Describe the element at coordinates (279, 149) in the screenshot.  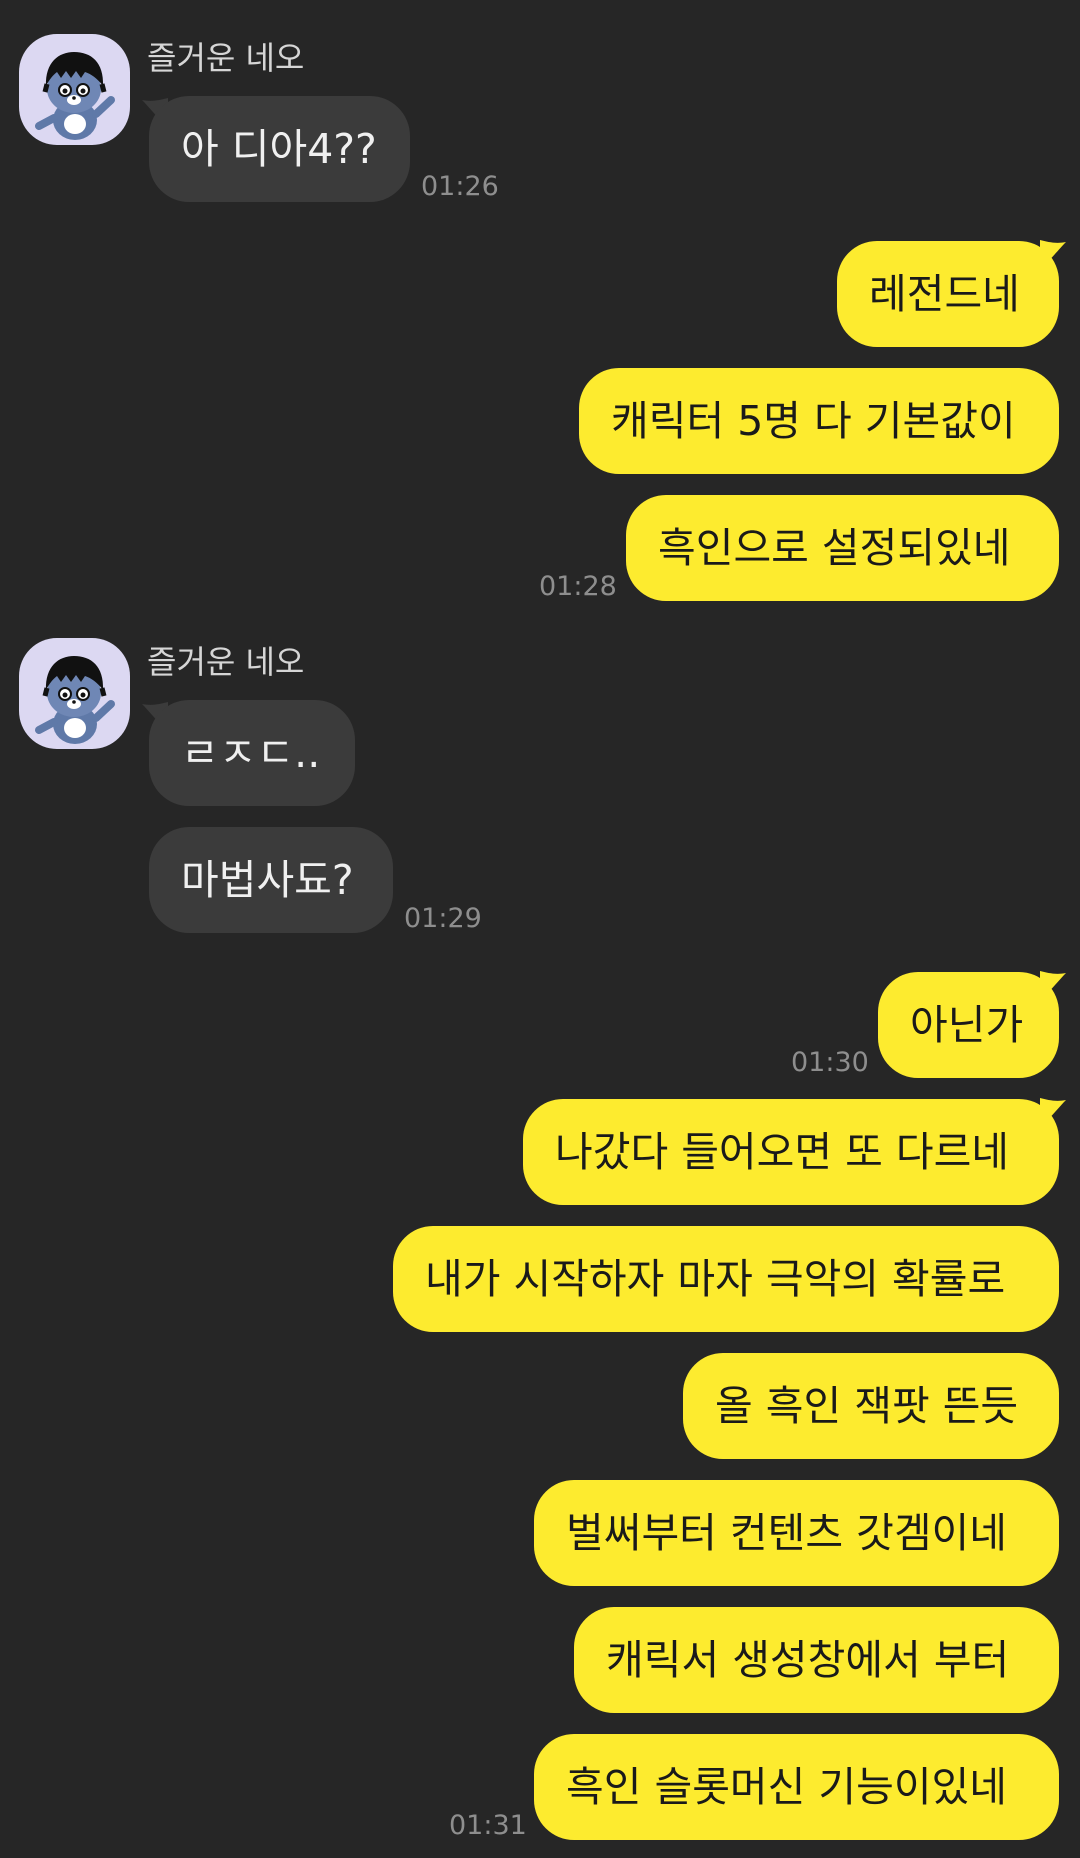
I see `incoming-message: 아 디아4??` at that location.